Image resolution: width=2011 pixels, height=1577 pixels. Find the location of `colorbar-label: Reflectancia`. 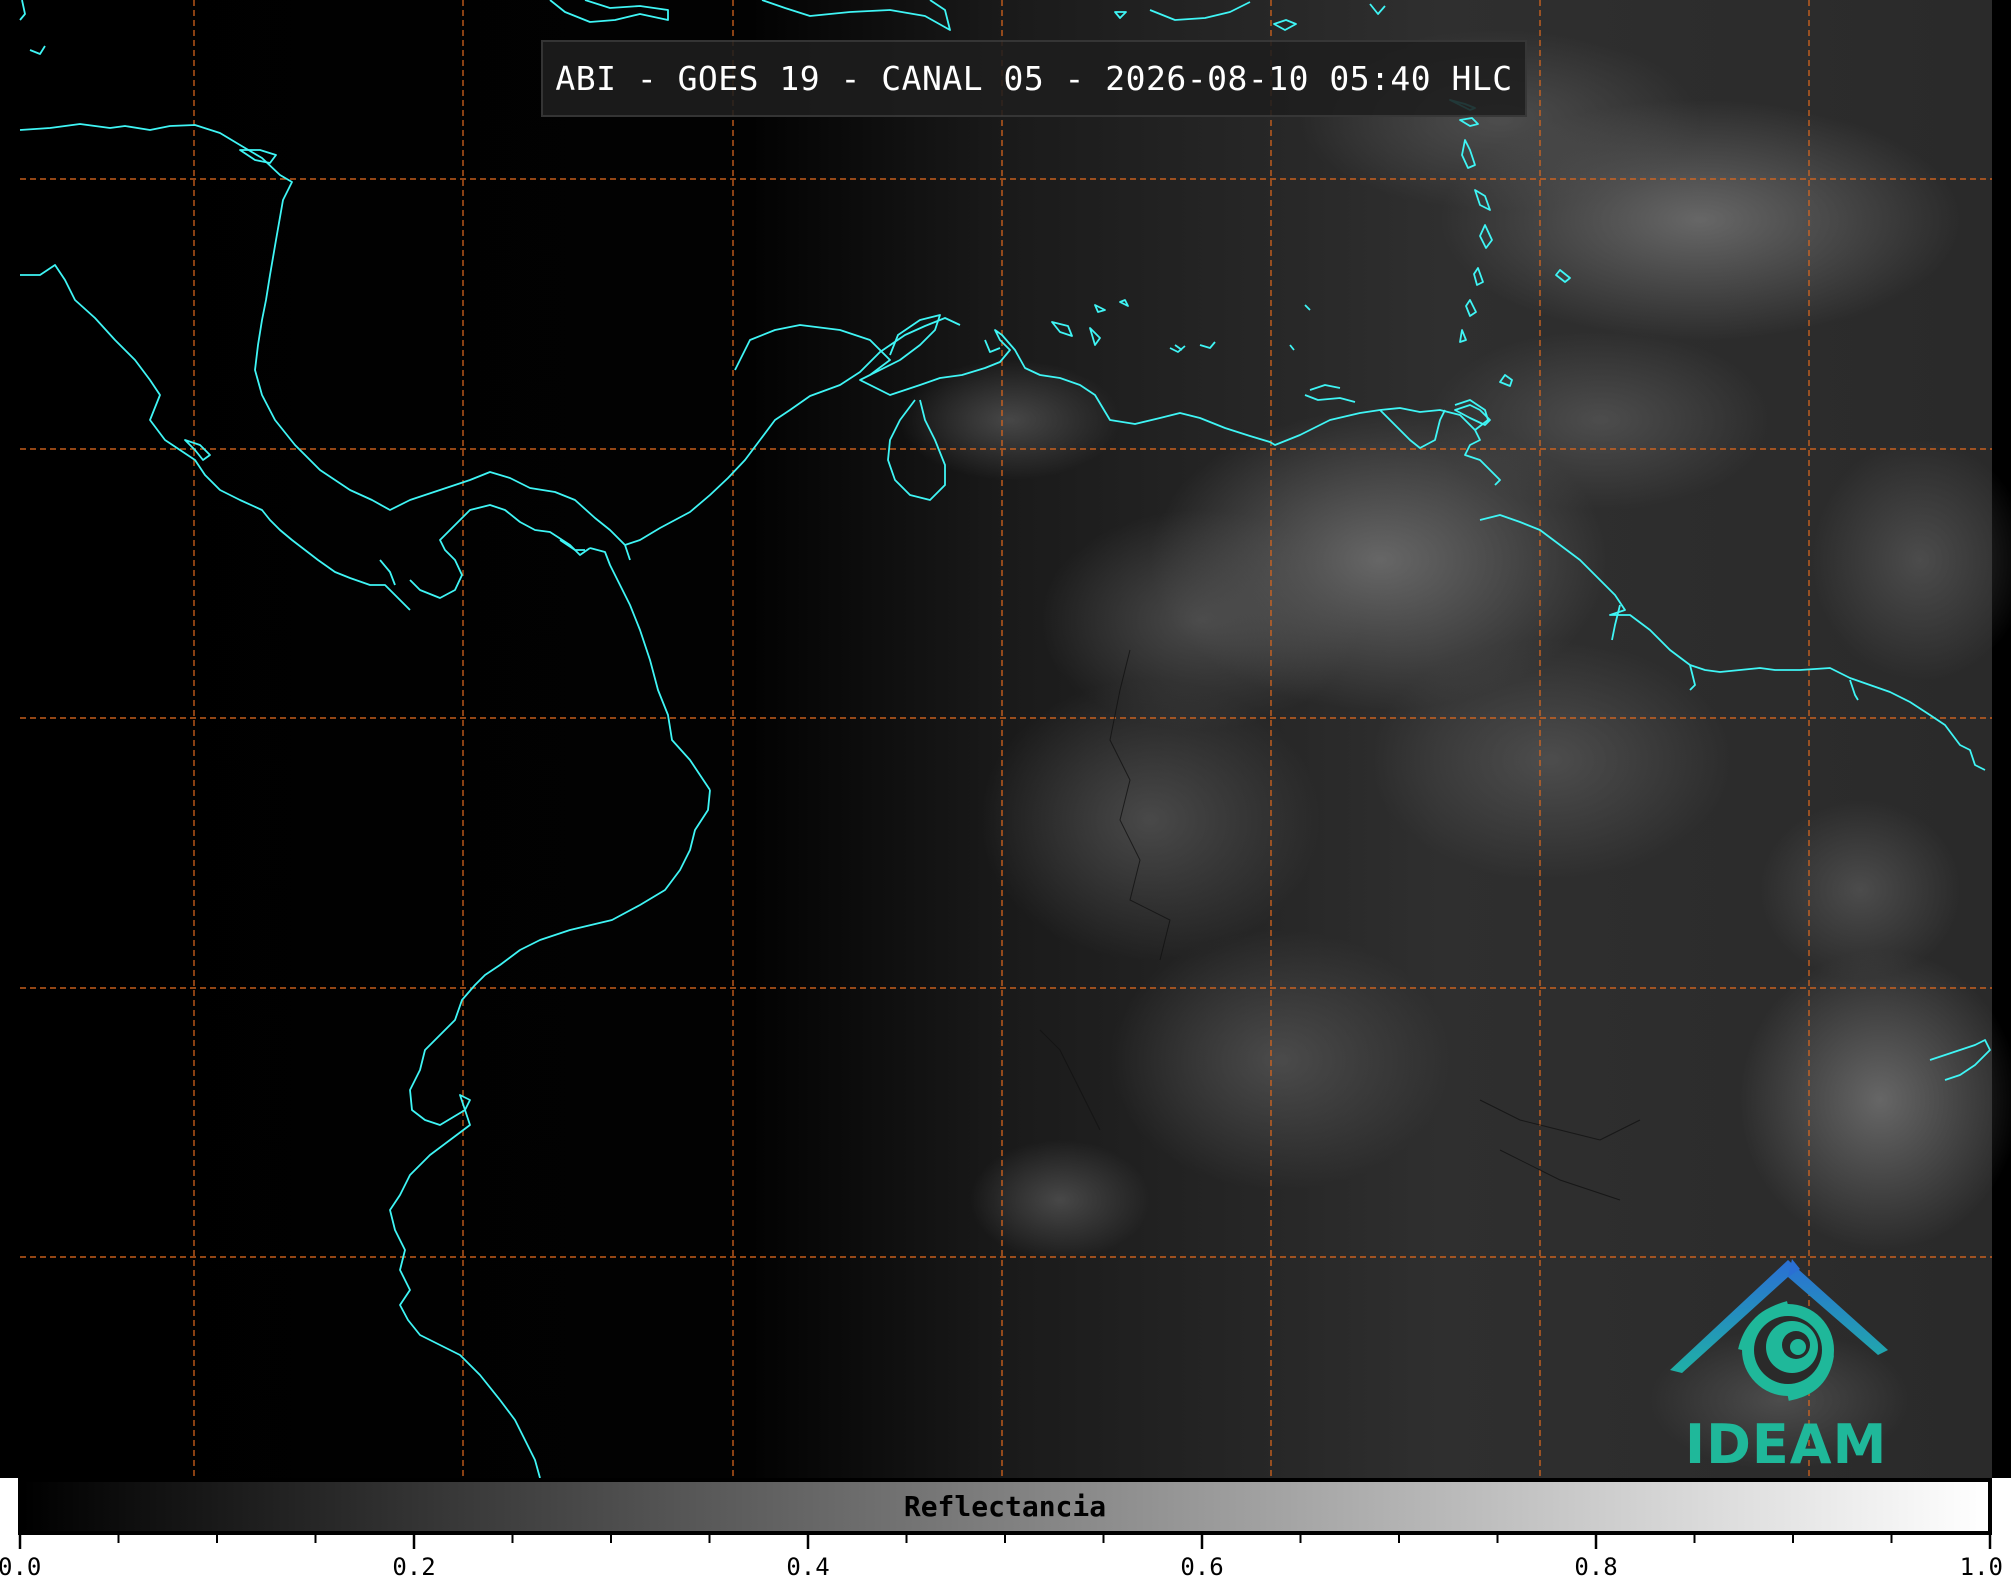

colorbar-label: Reflectancia is located at coordinates (1005, 1506).